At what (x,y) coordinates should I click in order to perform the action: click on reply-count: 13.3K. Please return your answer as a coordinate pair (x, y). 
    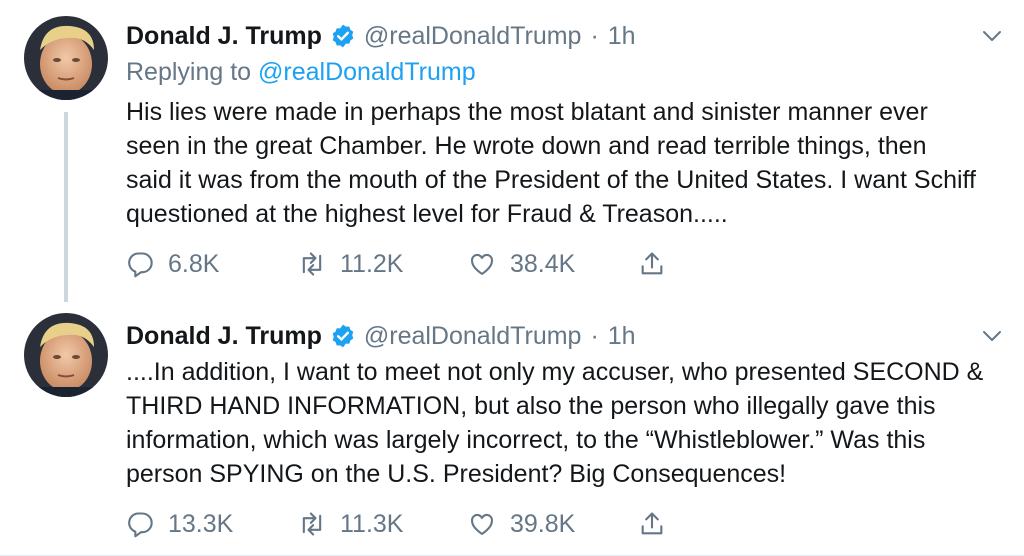
    Looking at the image, I should click on (201, 523).